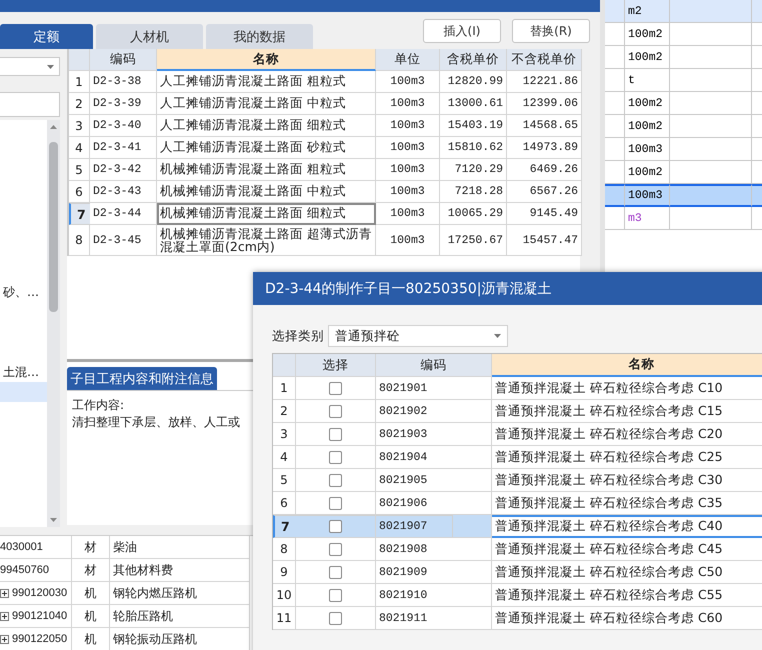 This screenshot has height=650, width=762. Describe the element at coordinates (517, 434) in the screenshot. I see `table-row: 3 8021903 普通预拌混凝土 碎石粒径综合考虑 C20` at that location.